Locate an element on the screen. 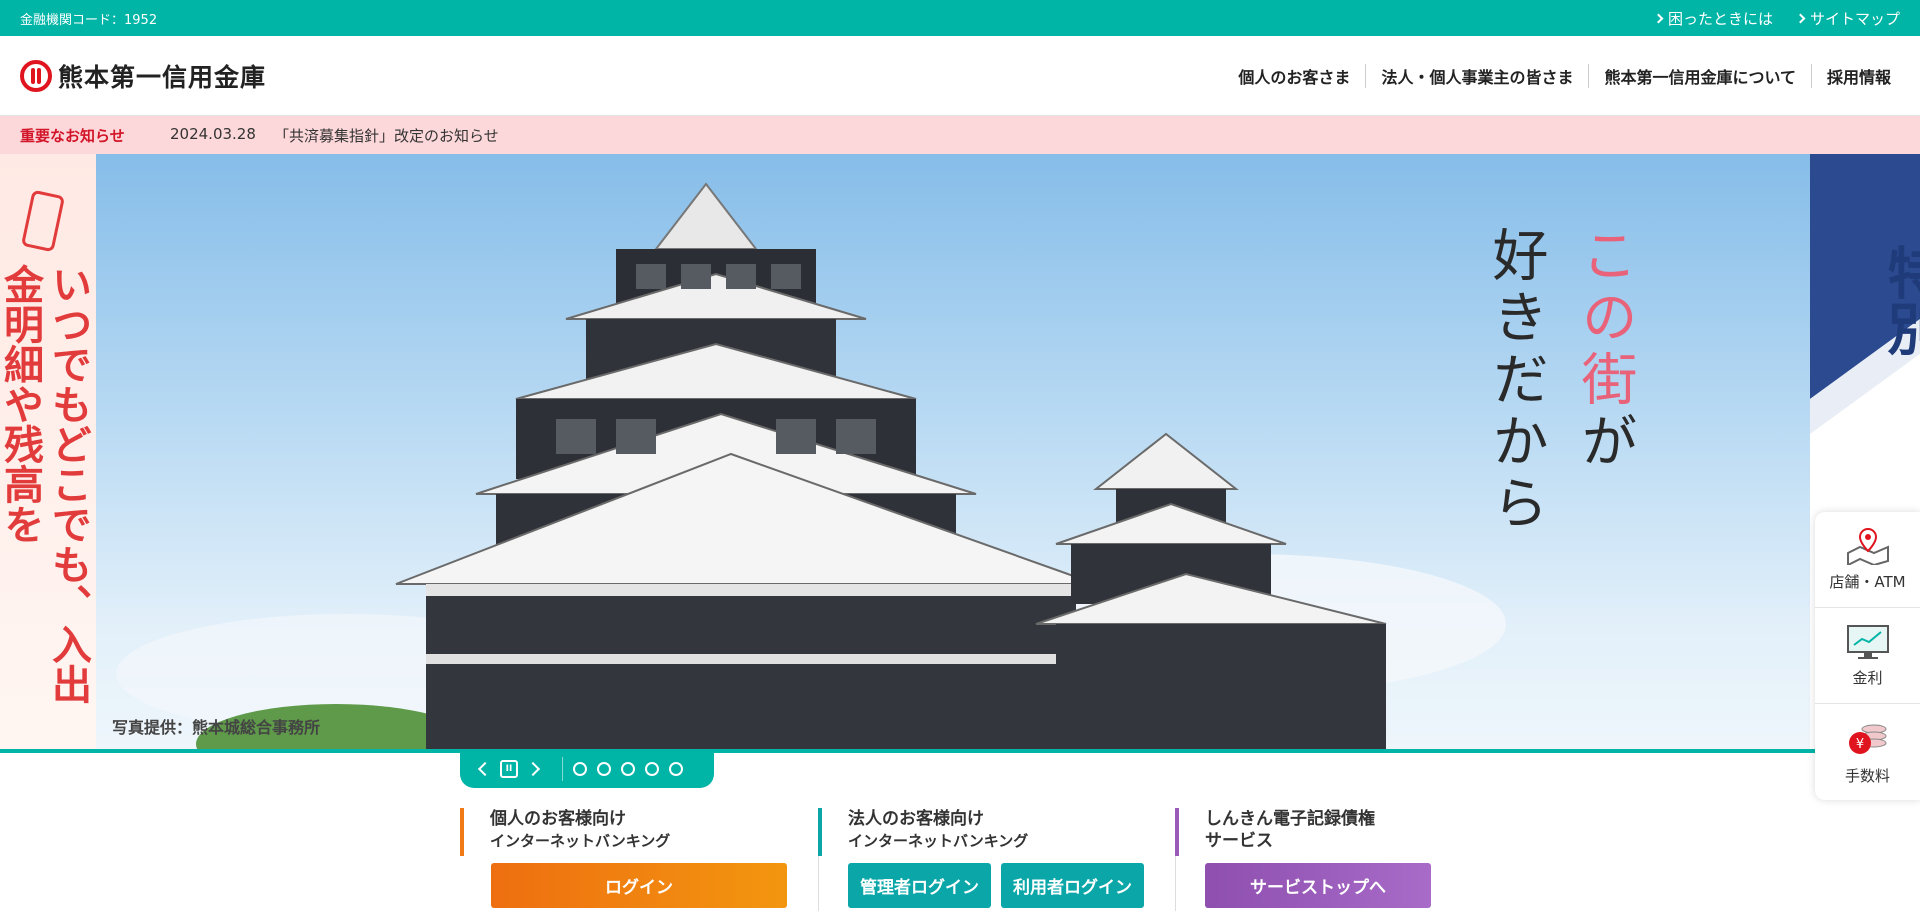 The image size is (1920, 911). densai-top-button: サービストップへ is located at coordinates (1318, 885).